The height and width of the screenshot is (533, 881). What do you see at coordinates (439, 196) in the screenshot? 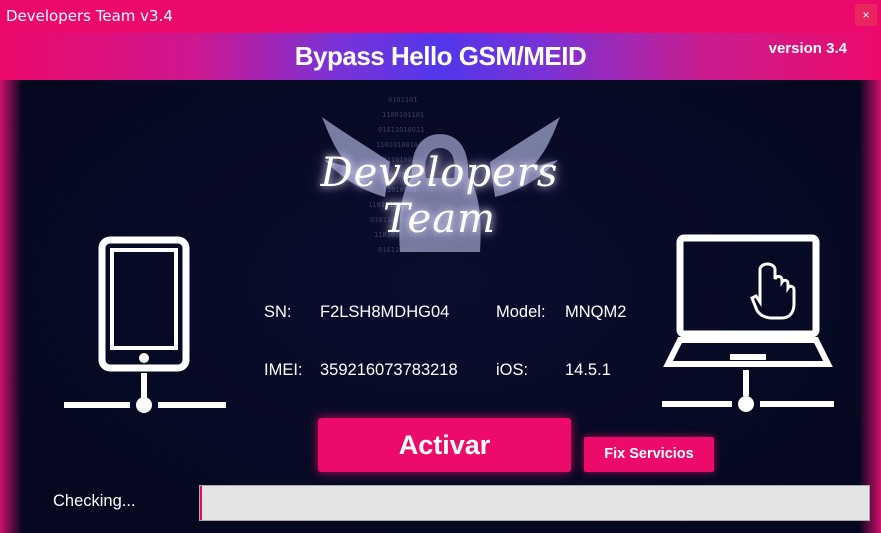
I see `logo-text: Developers Team` at bounding box center [439, 196].